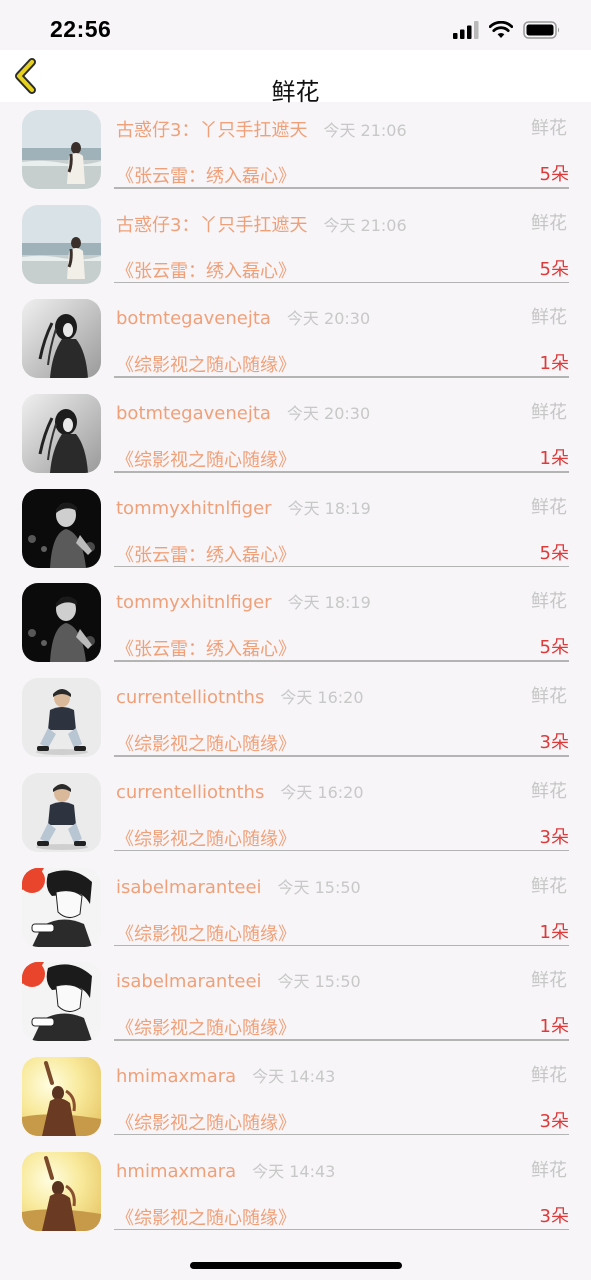  I want to click on list-item: hmimaxmara 今天 14:43 鲜花《综影视之随心随缘》 3朵, so click(295, 1096).